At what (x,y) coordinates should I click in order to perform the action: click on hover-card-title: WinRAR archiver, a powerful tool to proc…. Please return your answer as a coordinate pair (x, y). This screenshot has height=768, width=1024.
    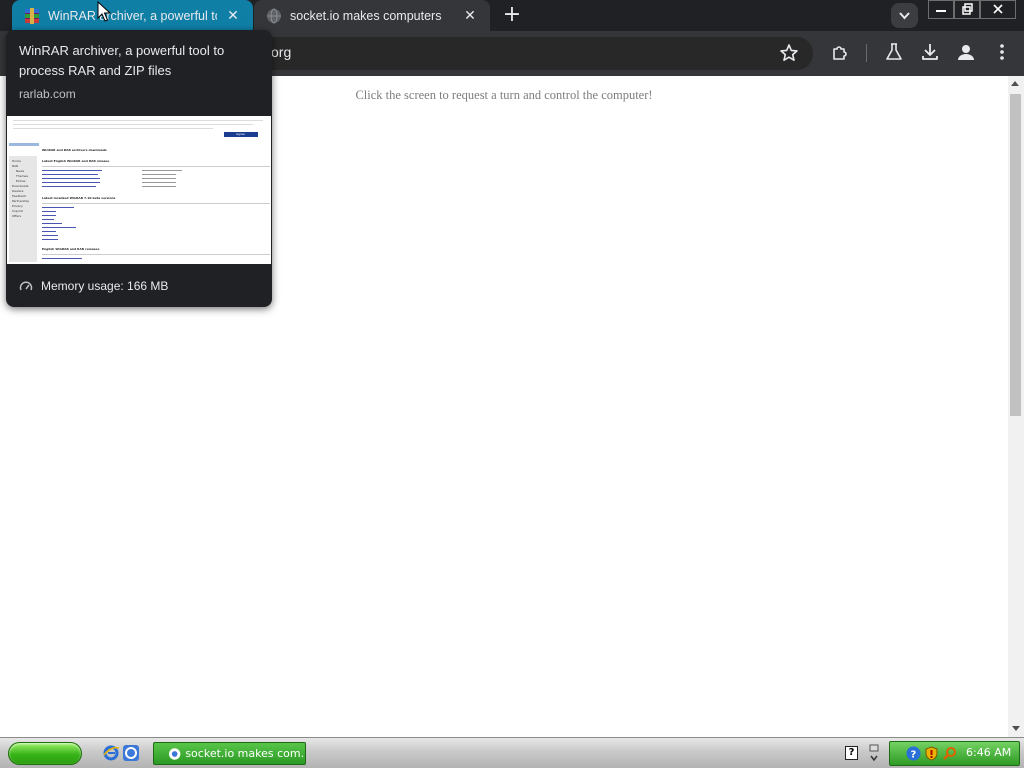
    Looking at the image, I should click on (122, 60).